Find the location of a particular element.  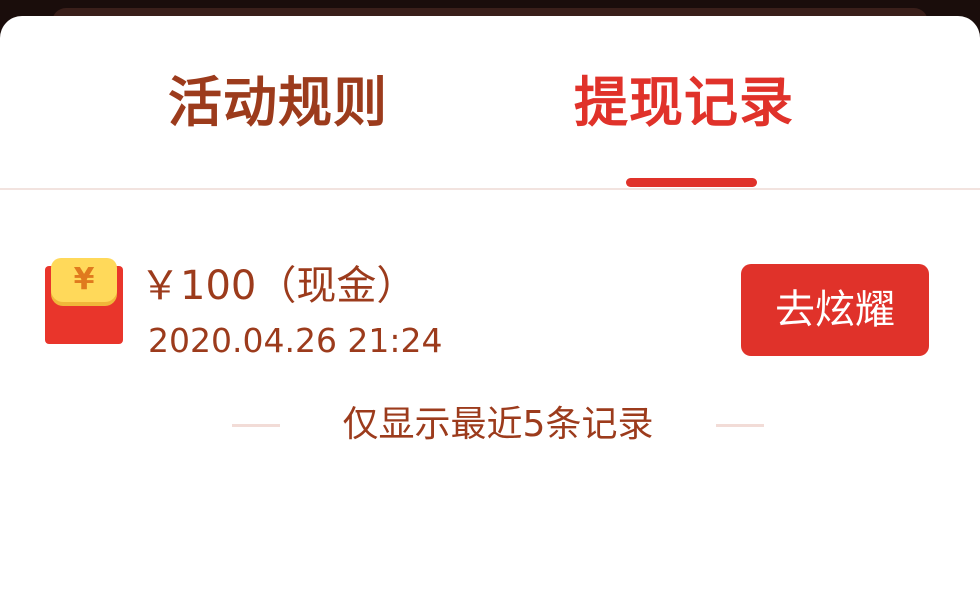

record-amount: ￥100（现金） is located at coordinates (278, 286).